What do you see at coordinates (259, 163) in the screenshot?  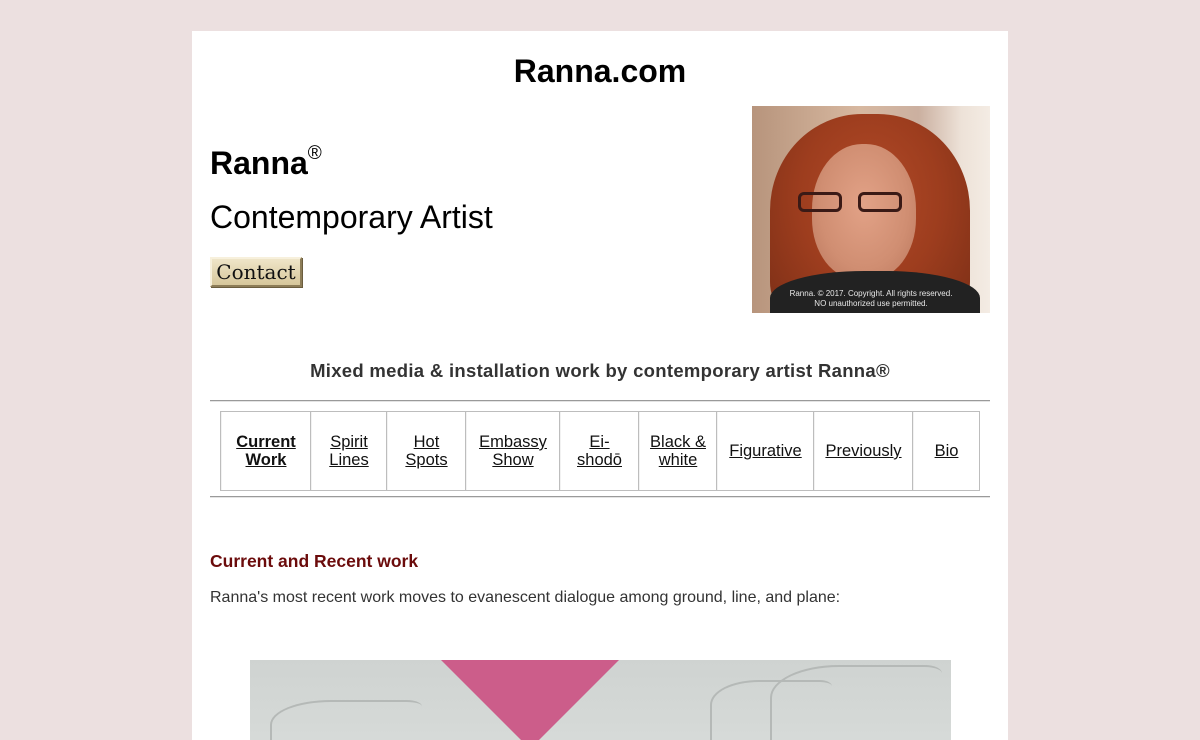 I see `artist-name-text: Ranna` at bounding box center [259, 163].